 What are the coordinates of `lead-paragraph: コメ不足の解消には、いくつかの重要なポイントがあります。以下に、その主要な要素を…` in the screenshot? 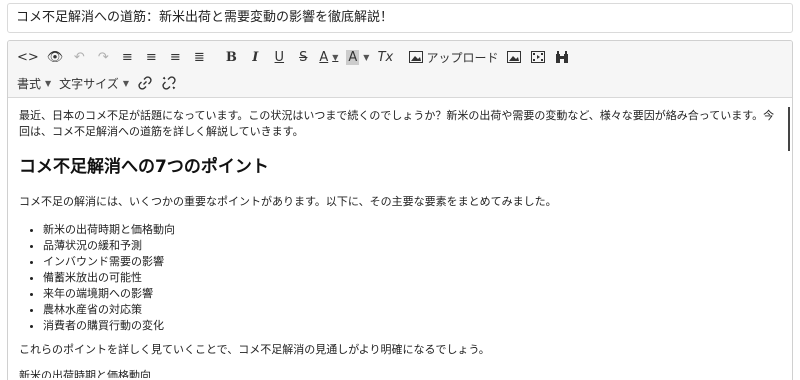 It's located at (288, 201).